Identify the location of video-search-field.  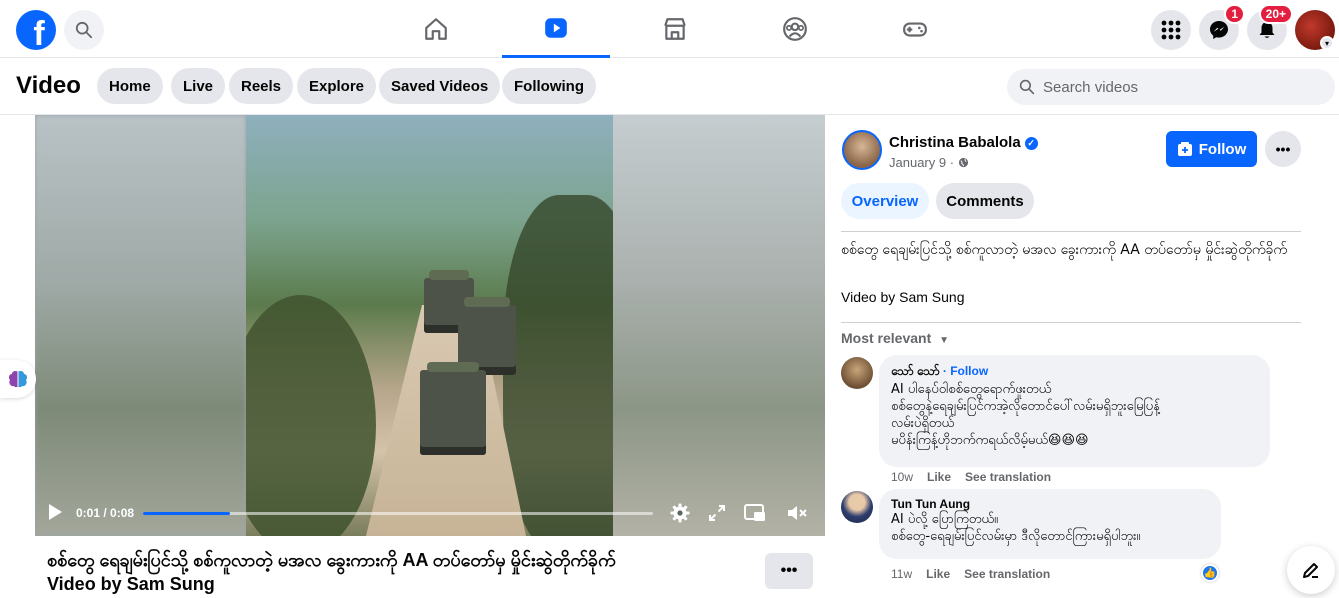
(1171, 87).